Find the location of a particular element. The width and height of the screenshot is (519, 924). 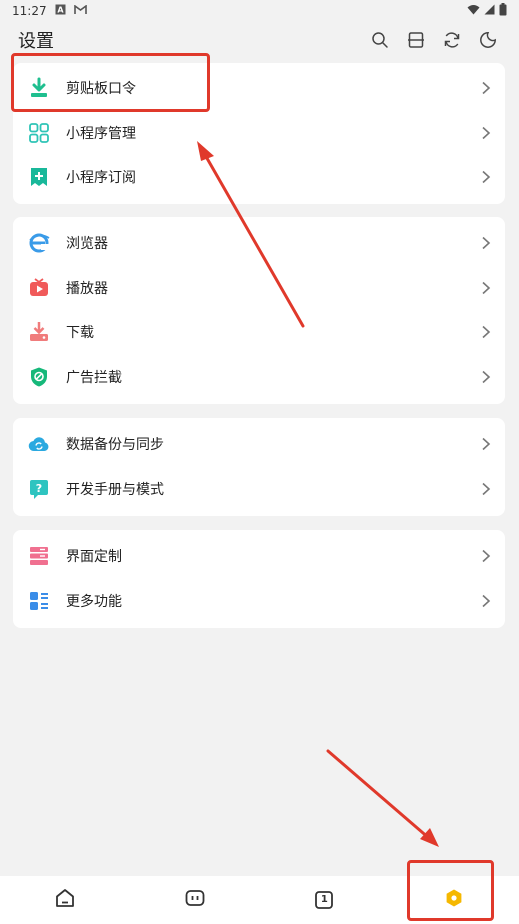

download-item: 下载 is located at coordinates (259, 332).